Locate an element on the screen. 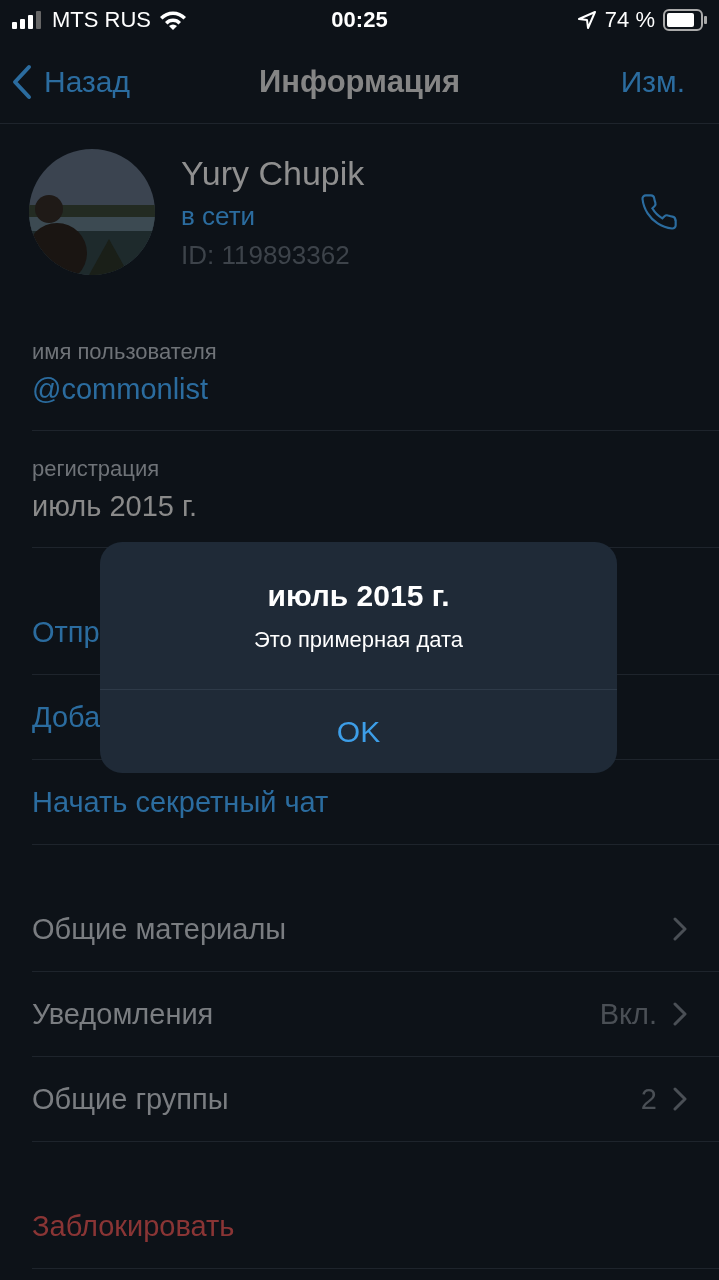 The width and height of the screenshot is (719, 1280). carrier-name: MTS RUS is located at coordinates (101, 20).